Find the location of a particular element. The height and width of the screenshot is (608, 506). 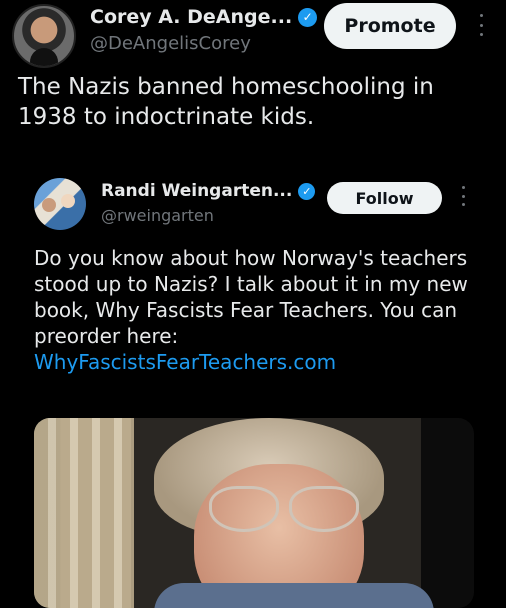

author-avatar is located at coordinates (44, 36).